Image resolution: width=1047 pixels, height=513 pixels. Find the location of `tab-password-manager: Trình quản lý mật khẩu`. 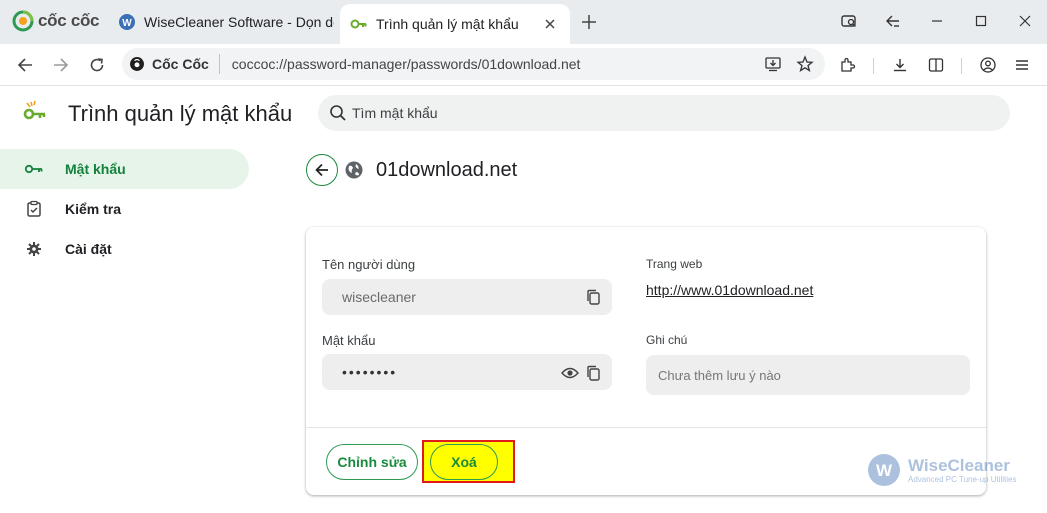

tab-password-manager: Trình quản lý mật khẩu is located at coordinates (455, 24).